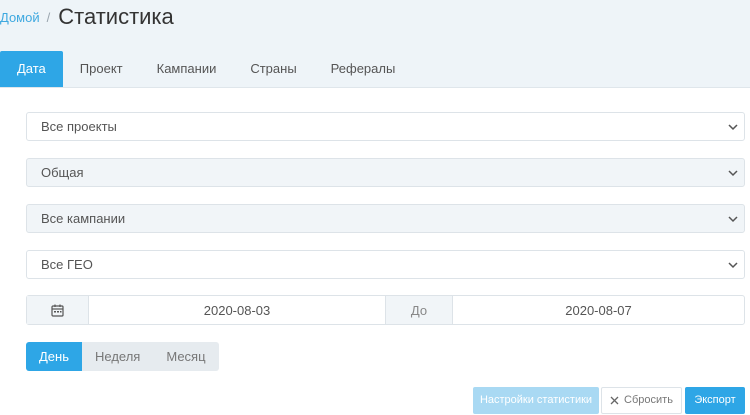 Image resolution: width=750 pixels, height=415 pixels. Describe the element at coordinates (385, 126) in the screenshot. I see `project-select: Все проекты` at that location.